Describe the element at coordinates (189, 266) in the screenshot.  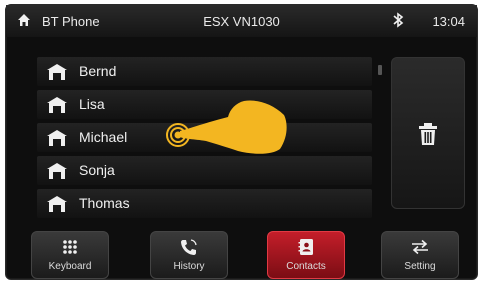
I see `history-label: History` at that location.